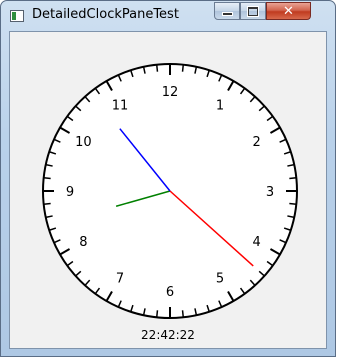  I want to click on close-button: ✕, so click(288, 11).